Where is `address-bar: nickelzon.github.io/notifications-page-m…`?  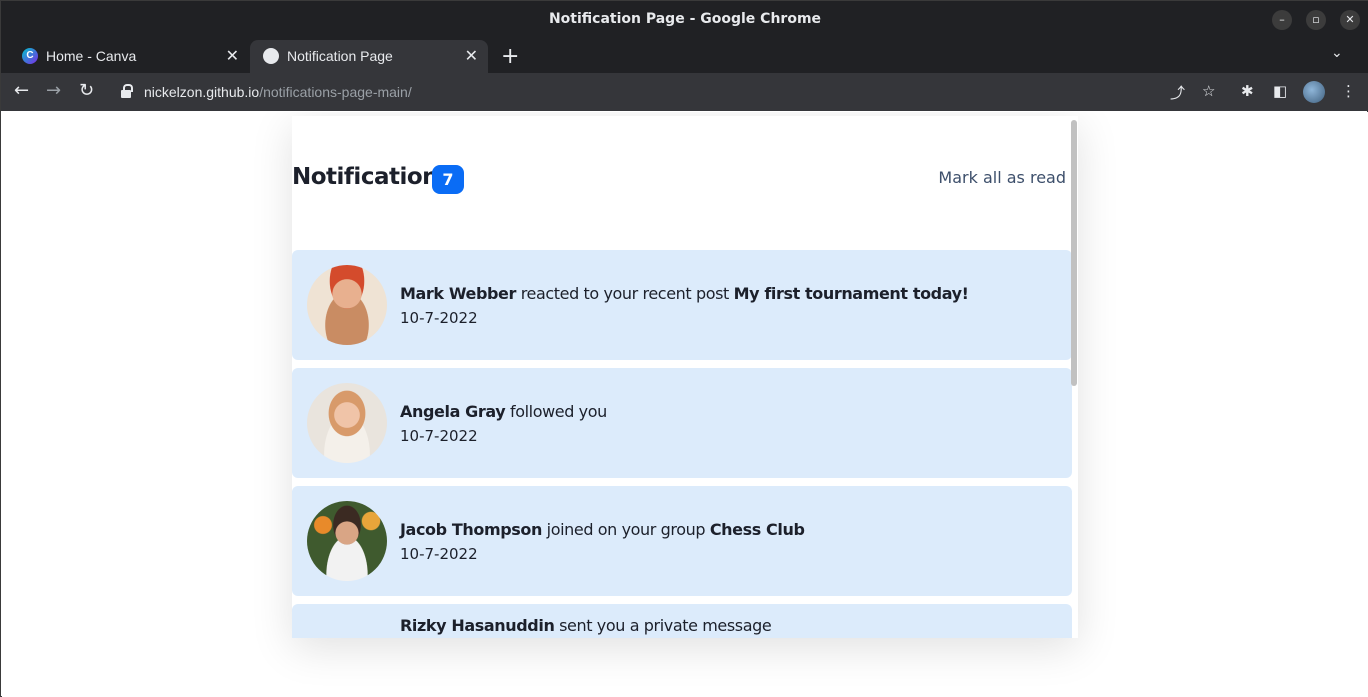
address-bar: nickelzon.github.io/notifications-page-m… is located at coordinates (676, 92).